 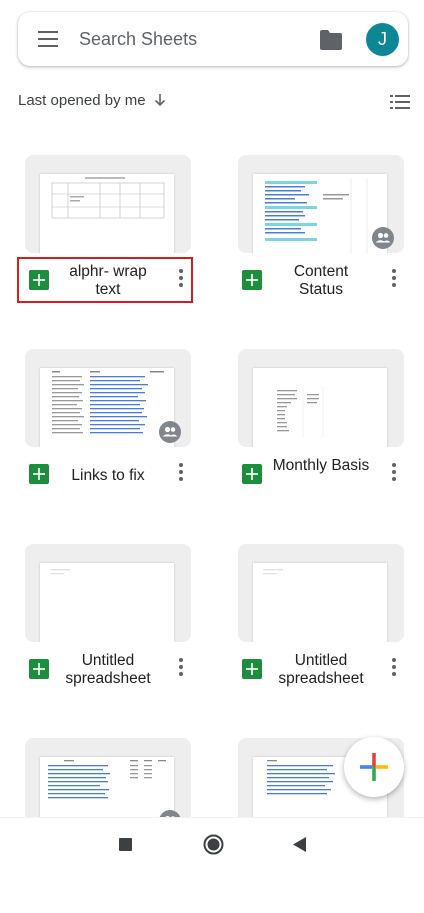 I want to click on avatar: J, so click(x=382, y=39).